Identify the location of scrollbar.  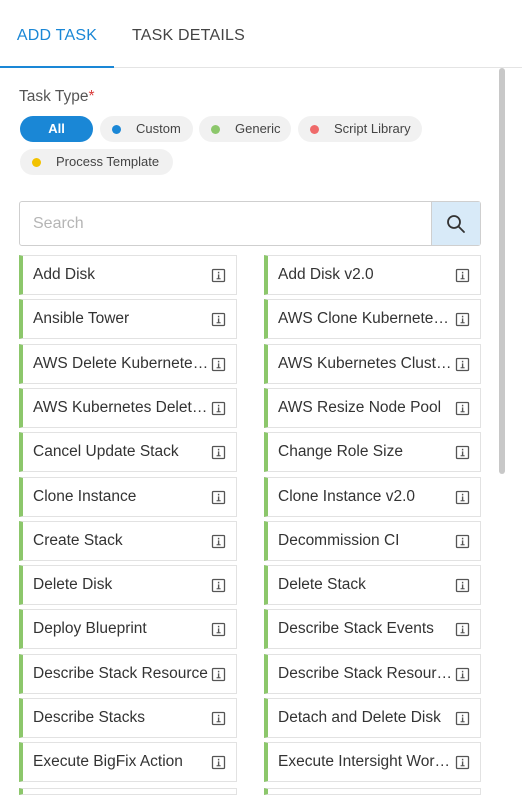
(502, 431).